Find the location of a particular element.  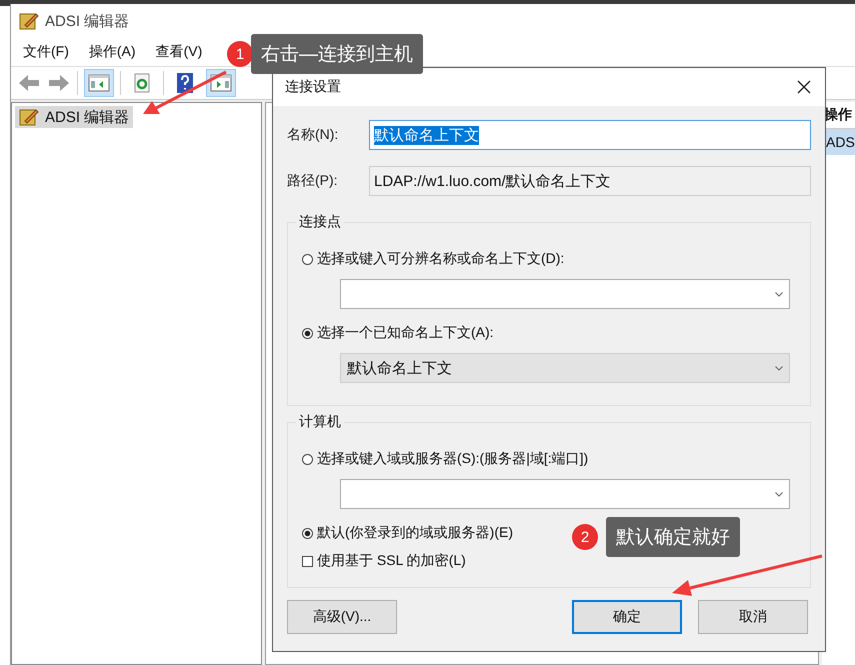

option-label: 选择或键入可分辨名称或命名上下文(D): is located at coordinates (440, 259).